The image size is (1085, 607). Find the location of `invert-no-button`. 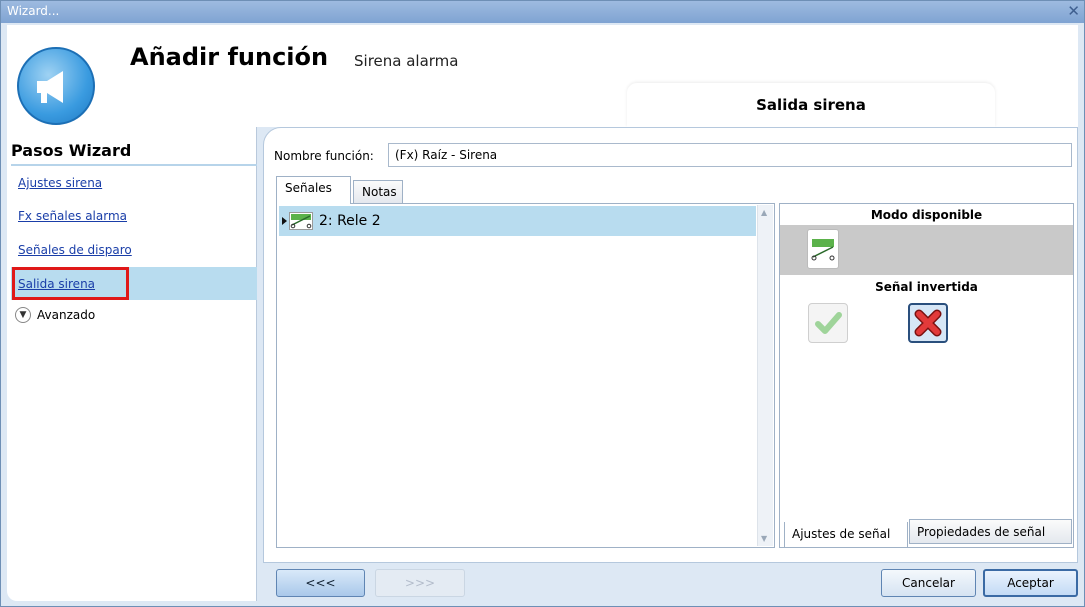

invert-no-button is located at coordinates (928, 323).